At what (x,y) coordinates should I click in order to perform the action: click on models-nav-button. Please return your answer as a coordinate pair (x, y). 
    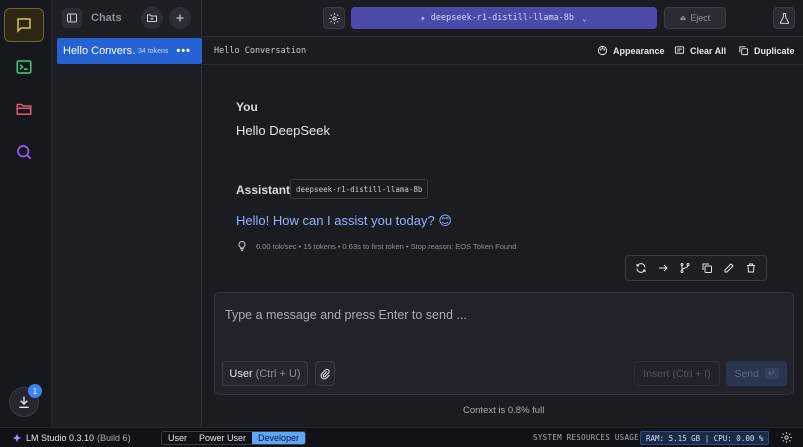
    Looking at the image, I should click on (24, 109).